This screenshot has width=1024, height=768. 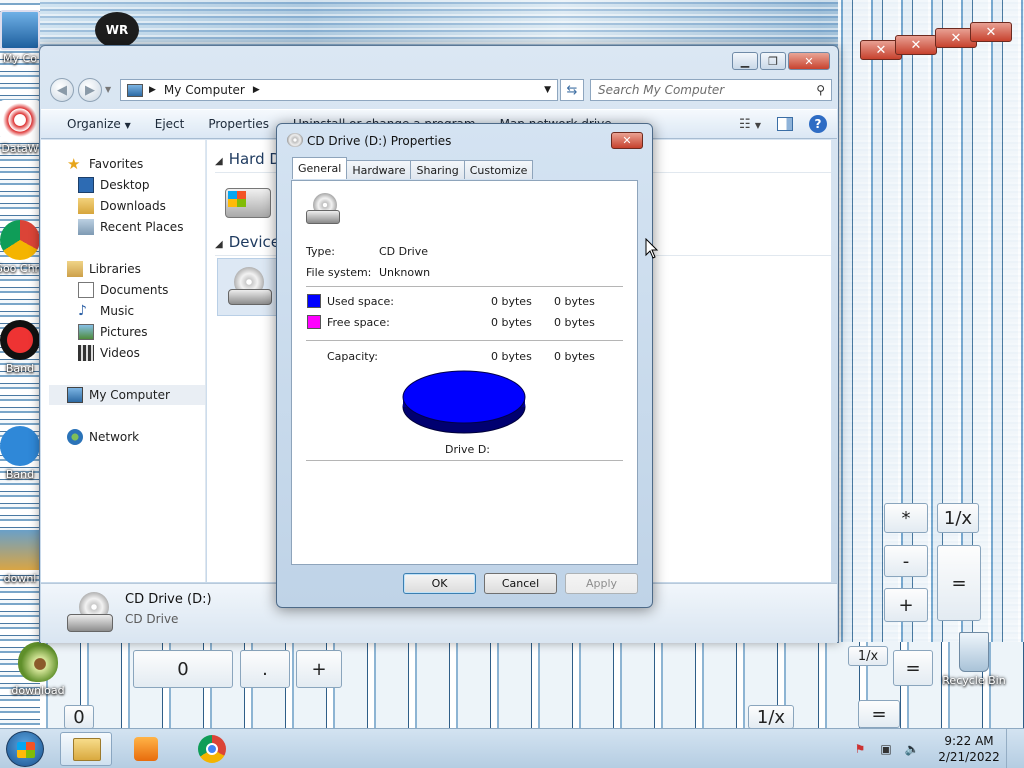 I want to click on back-button: ◀, so click(x=62, y=90).